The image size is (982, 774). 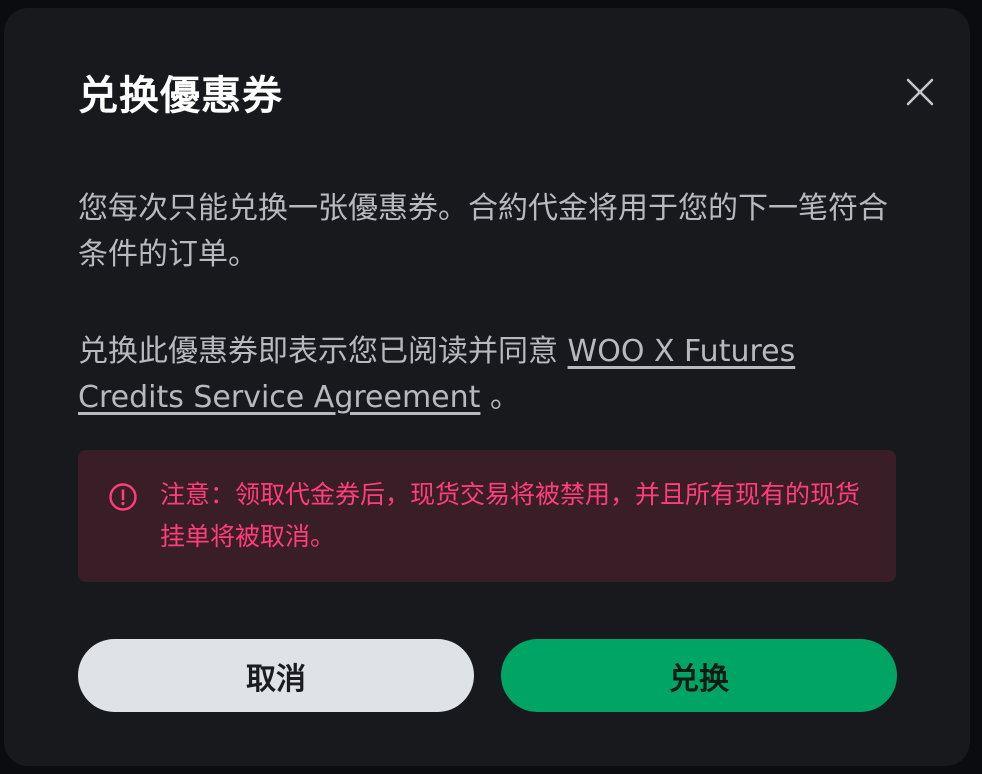 I want to click on agreement-prefix: 兑换此優惠券即表示您已阅读并同意, so click(x=323, y=351).